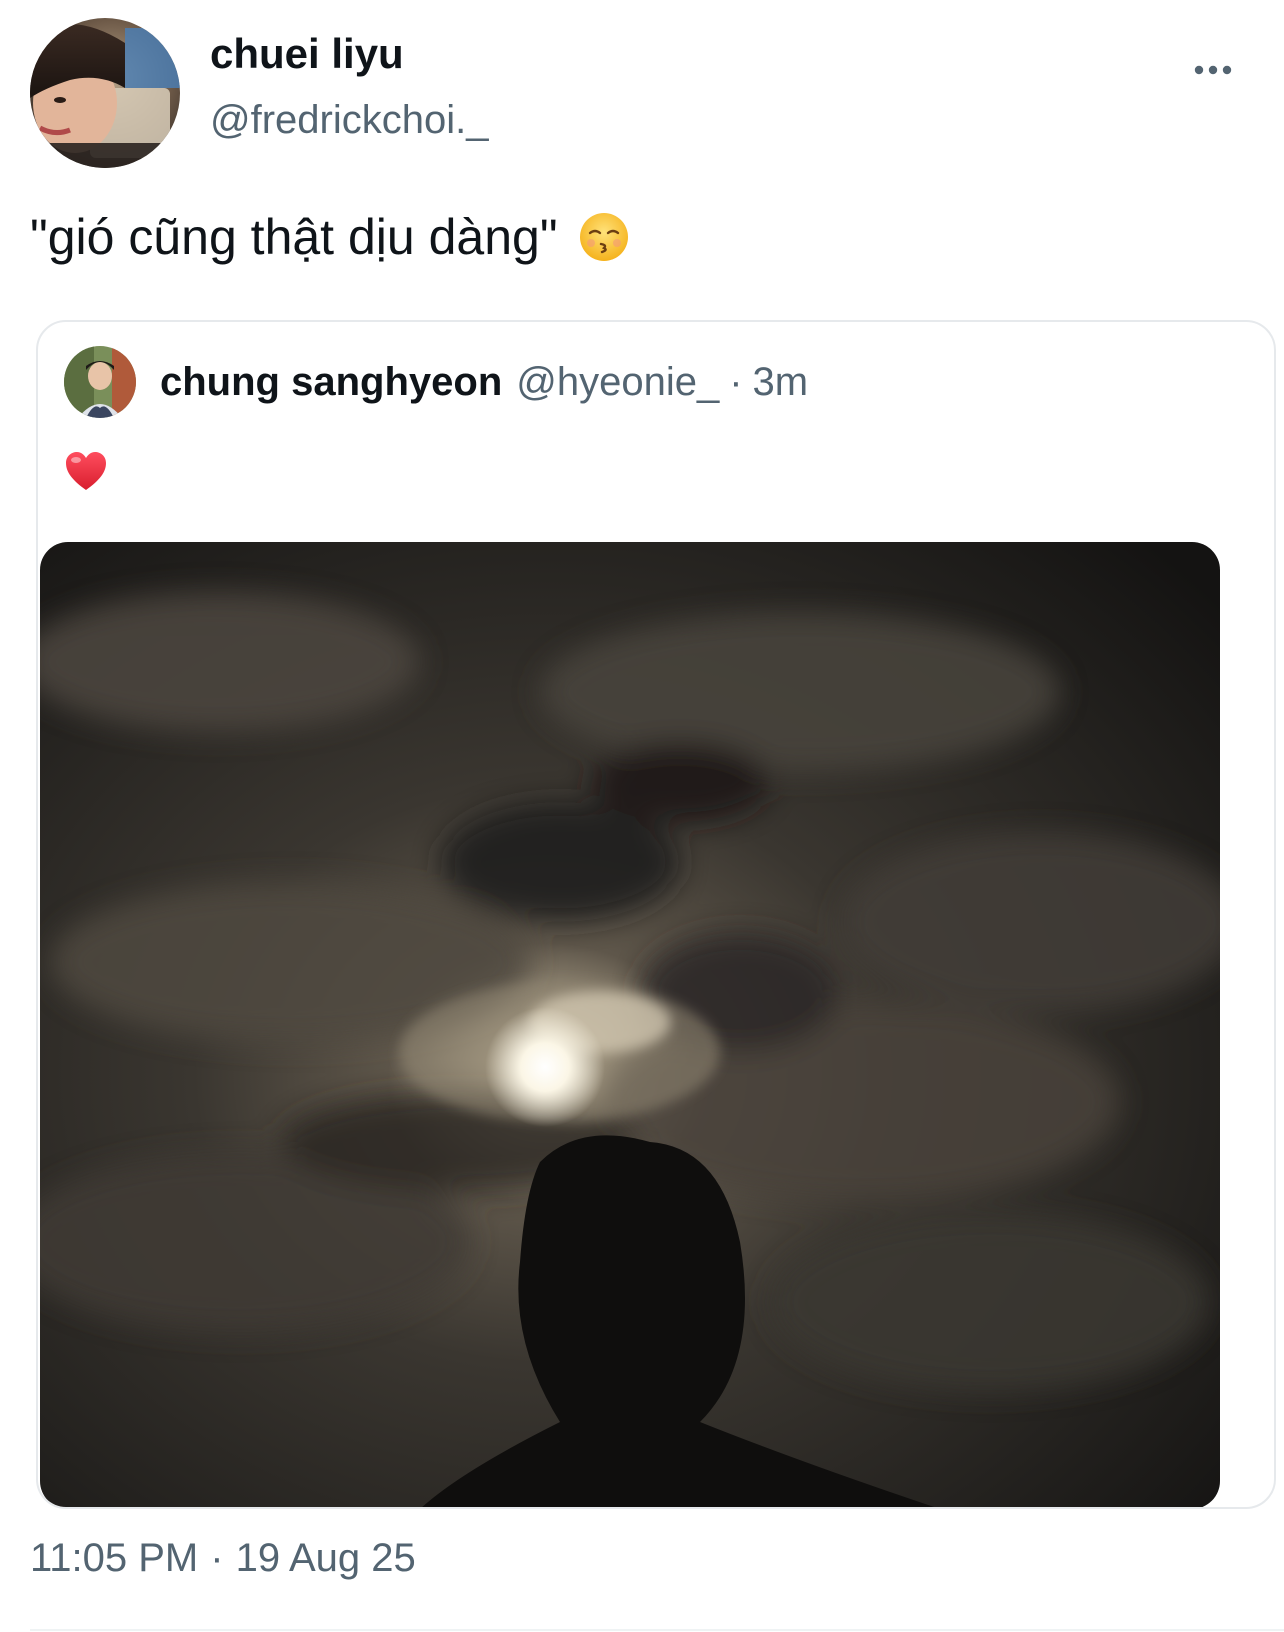 This screenshot has height=1632, width=1284. I want to click on tweet-timestamp: 11:05 PM · 19 Aug 25, so click(223, 1558).